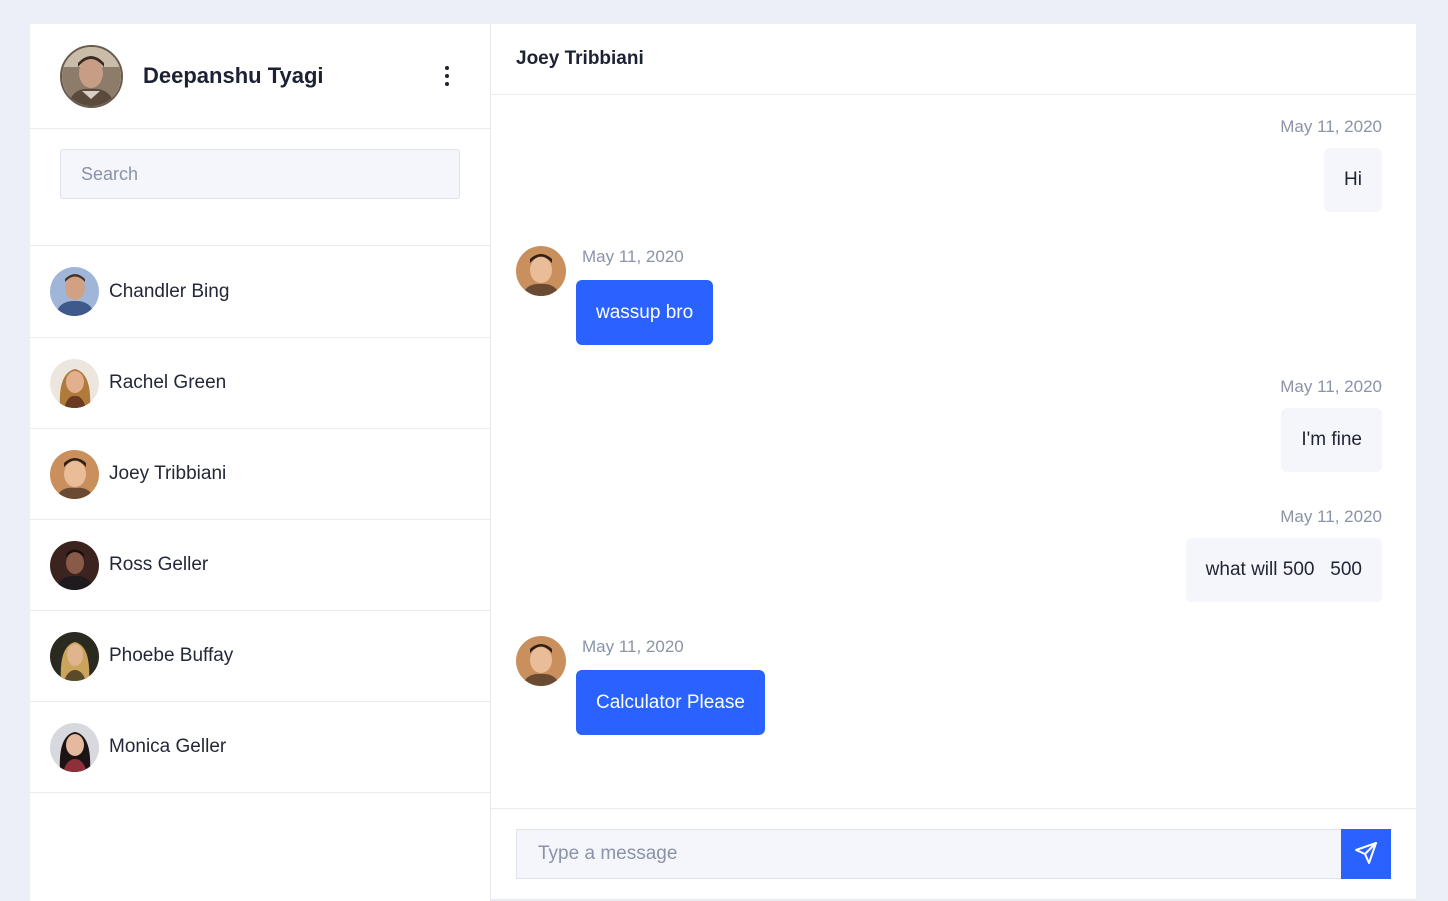  Describe the element at coordinates (645, 312) in the screenshot. I see `message-bubble: wassup bro` at that location.